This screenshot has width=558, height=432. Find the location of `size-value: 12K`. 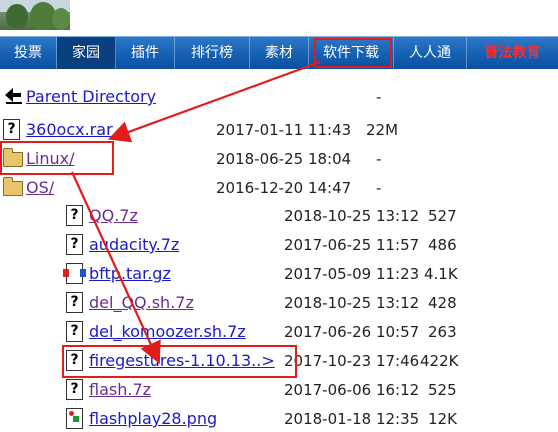

size-value: 12K is located at coordinates (442, 419).